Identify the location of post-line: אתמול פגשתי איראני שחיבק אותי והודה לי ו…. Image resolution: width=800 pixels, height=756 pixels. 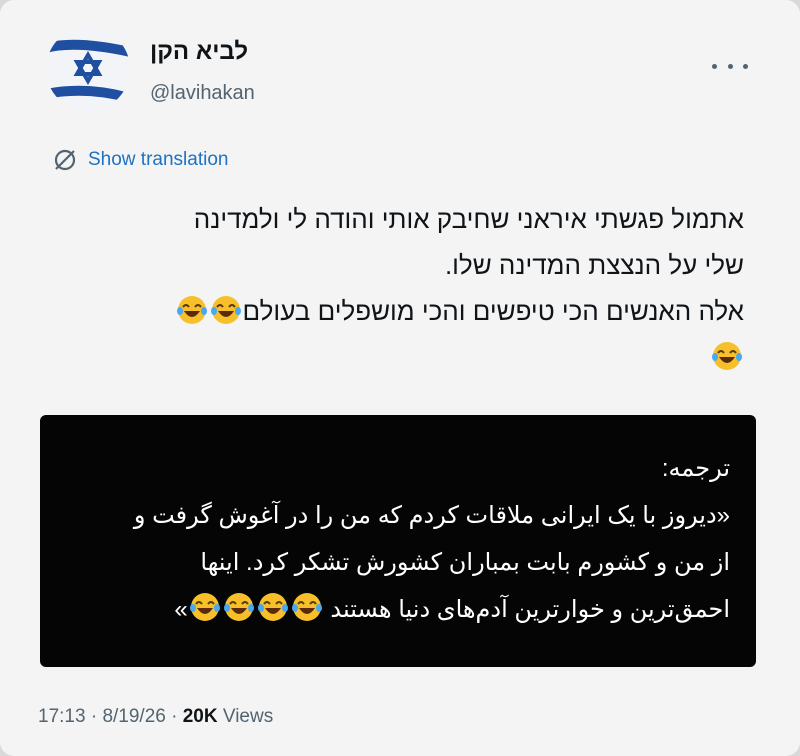
(468, 219).